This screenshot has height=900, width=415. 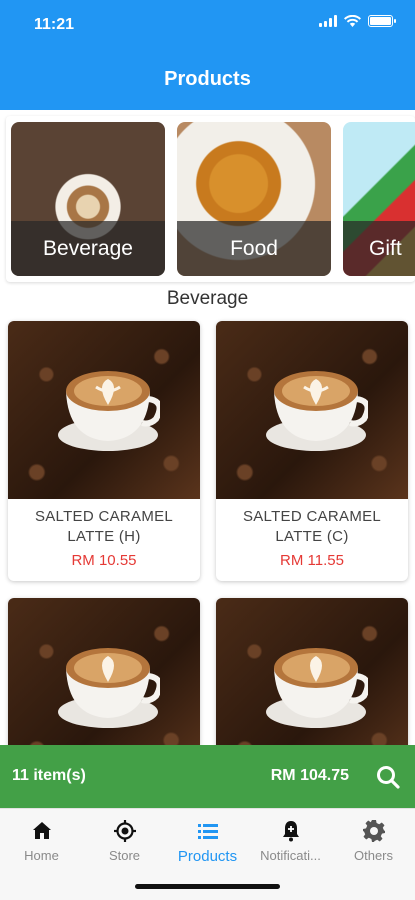 I want to click on nav-label: Others, so click(x=373, y=855).